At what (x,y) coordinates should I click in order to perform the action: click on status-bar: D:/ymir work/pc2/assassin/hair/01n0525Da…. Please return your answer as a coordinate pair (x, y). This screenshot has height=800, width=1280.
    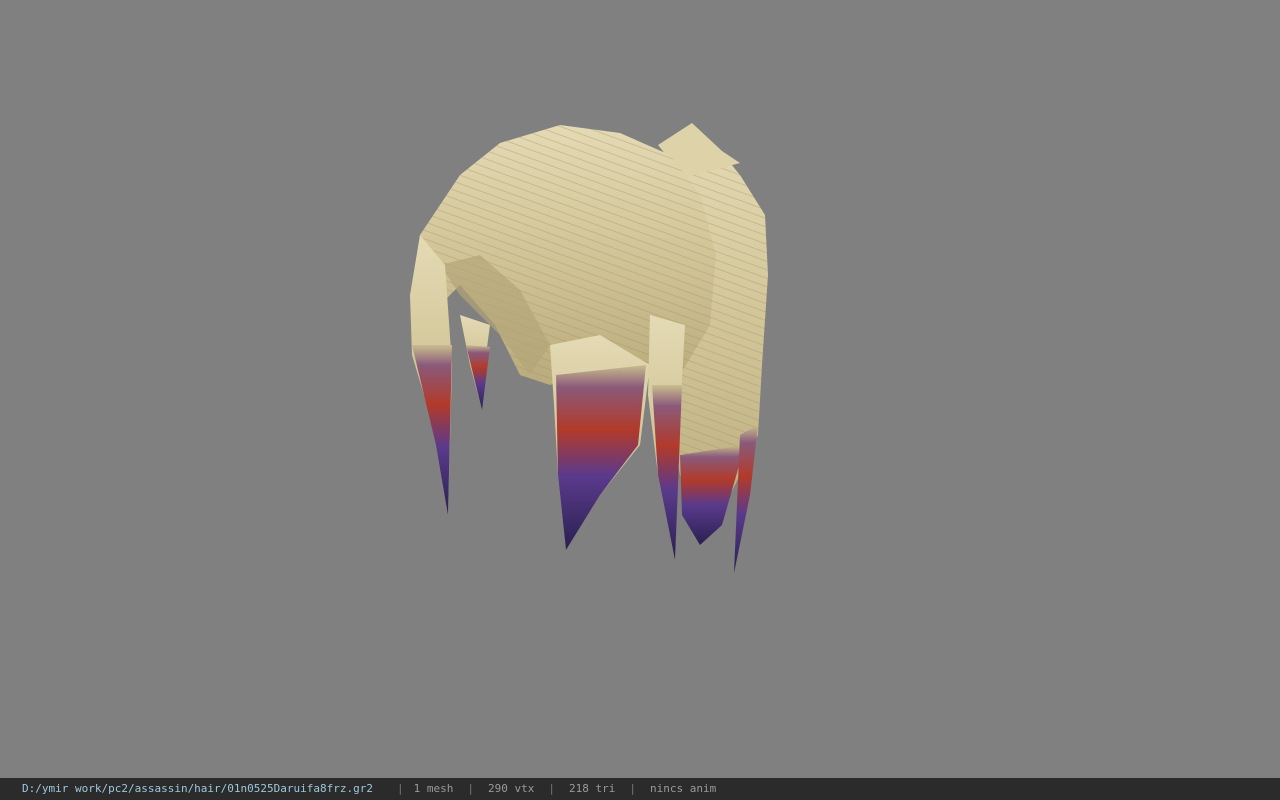
    Looking at the image, I should click on (640, 789).